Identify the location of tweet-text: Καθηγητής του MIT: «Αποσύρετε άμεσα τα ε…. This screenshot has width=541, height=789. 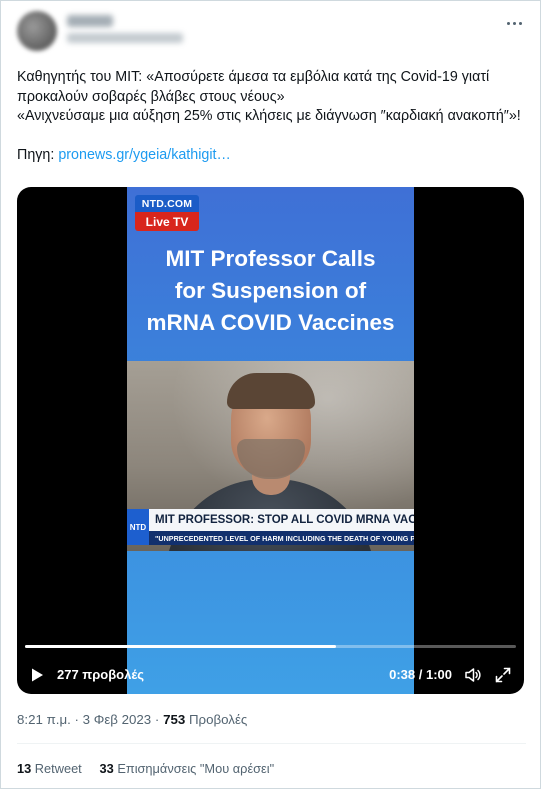
(272, 117).